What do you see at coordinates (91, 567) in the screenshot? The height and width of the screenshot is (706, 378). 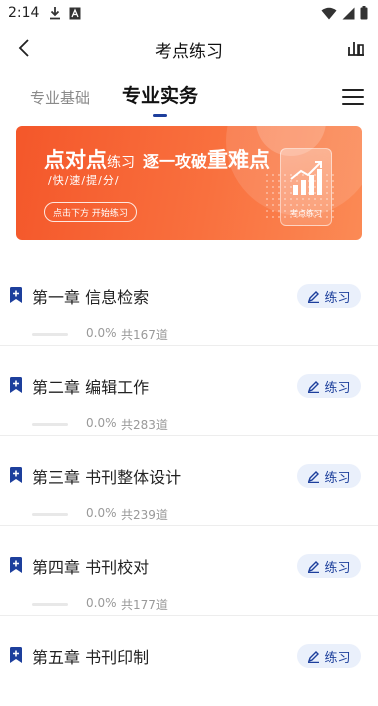 I see `chapter-title: 第四章 书刊校对` at bounding box center [91, 567].